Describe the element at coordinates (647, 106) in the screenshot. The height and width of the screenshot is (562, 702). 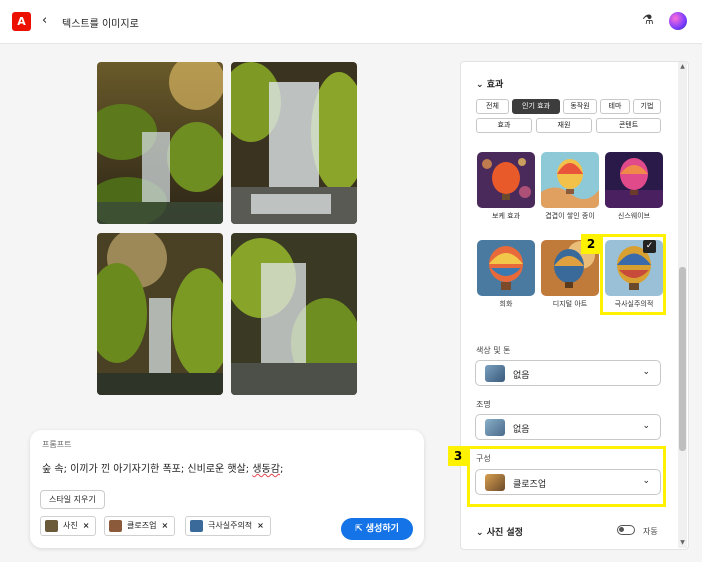
I see `tab-technique: 기법` at that location.